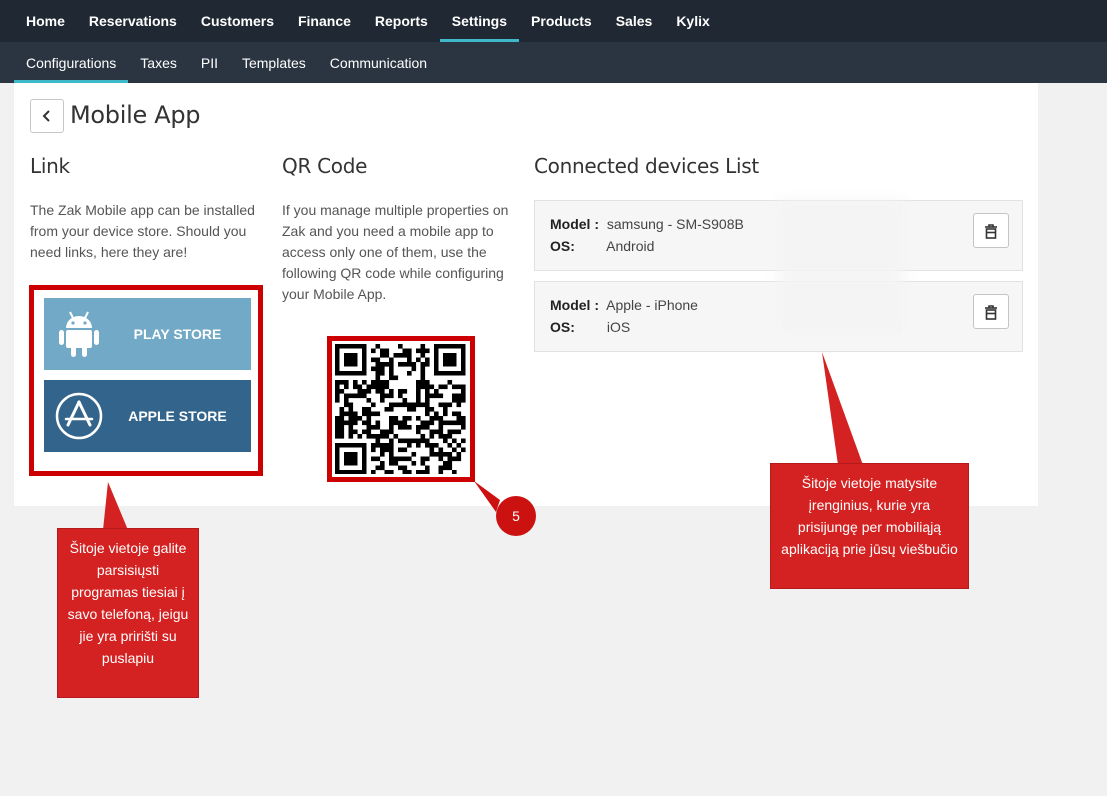 The width and height of the screenshot is (1107, 796). What do you see at coordinates (487, 496) in the screenshot?
I see `badge-pointer` at bounding box center [487, 496].